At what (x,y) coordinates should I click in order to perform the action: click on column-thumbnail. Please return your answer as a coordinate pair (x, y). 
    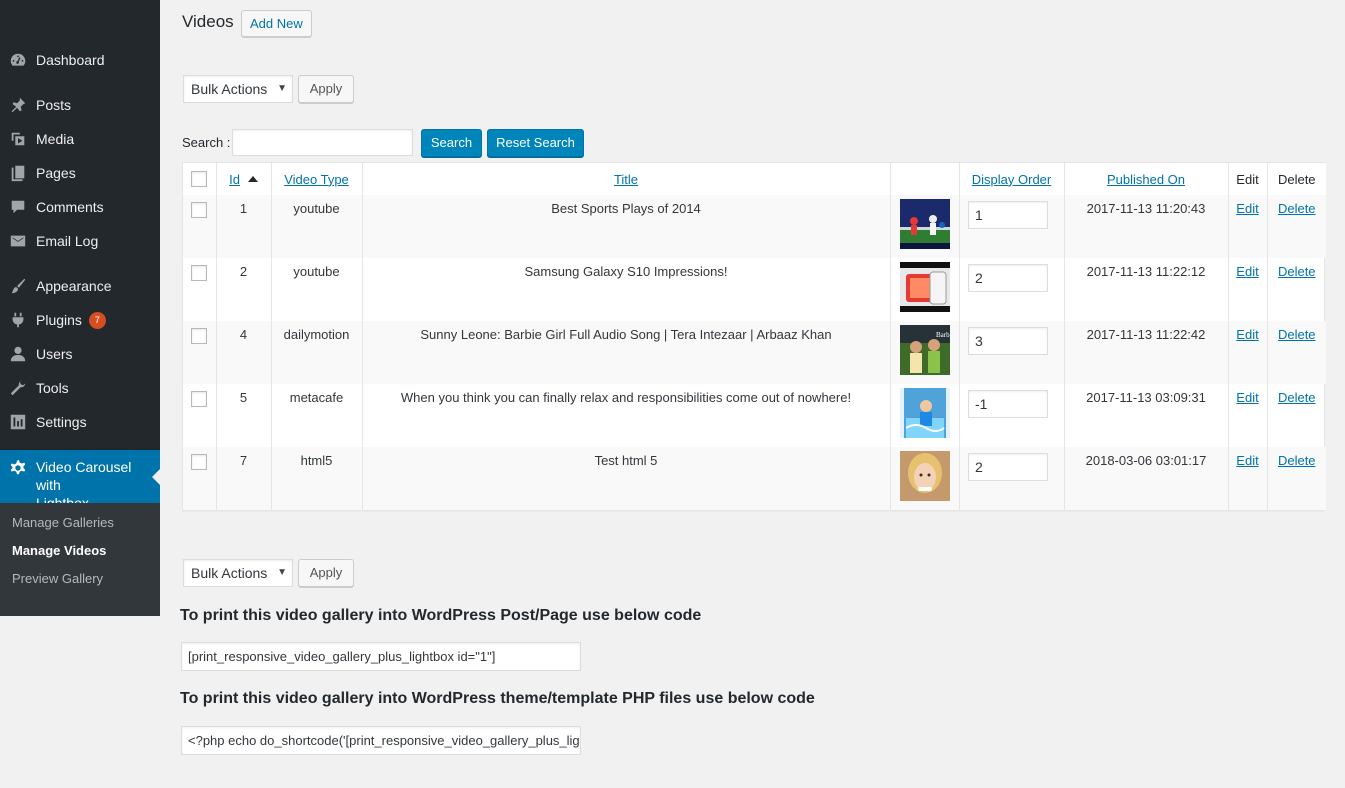
    Looking at the image, I should click on (924, 179).